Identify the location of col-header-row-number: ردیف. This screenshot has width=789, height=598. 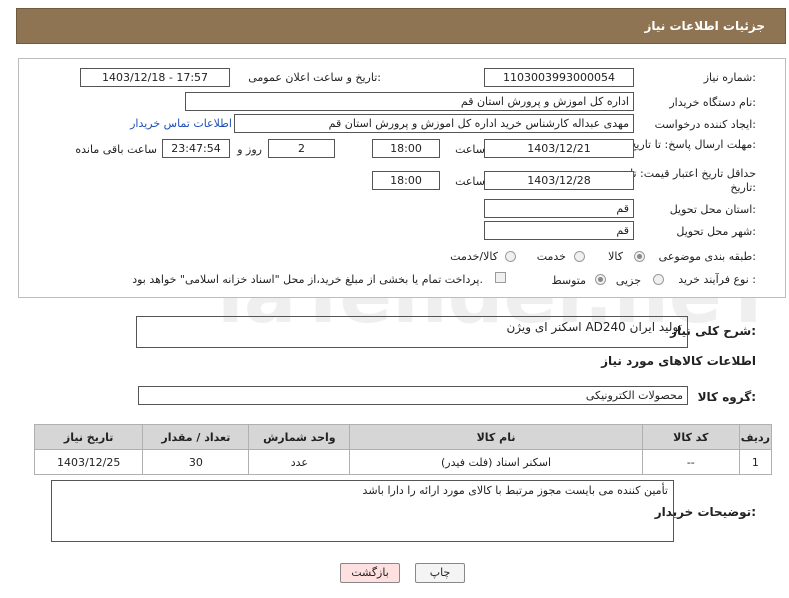
(755, 437).